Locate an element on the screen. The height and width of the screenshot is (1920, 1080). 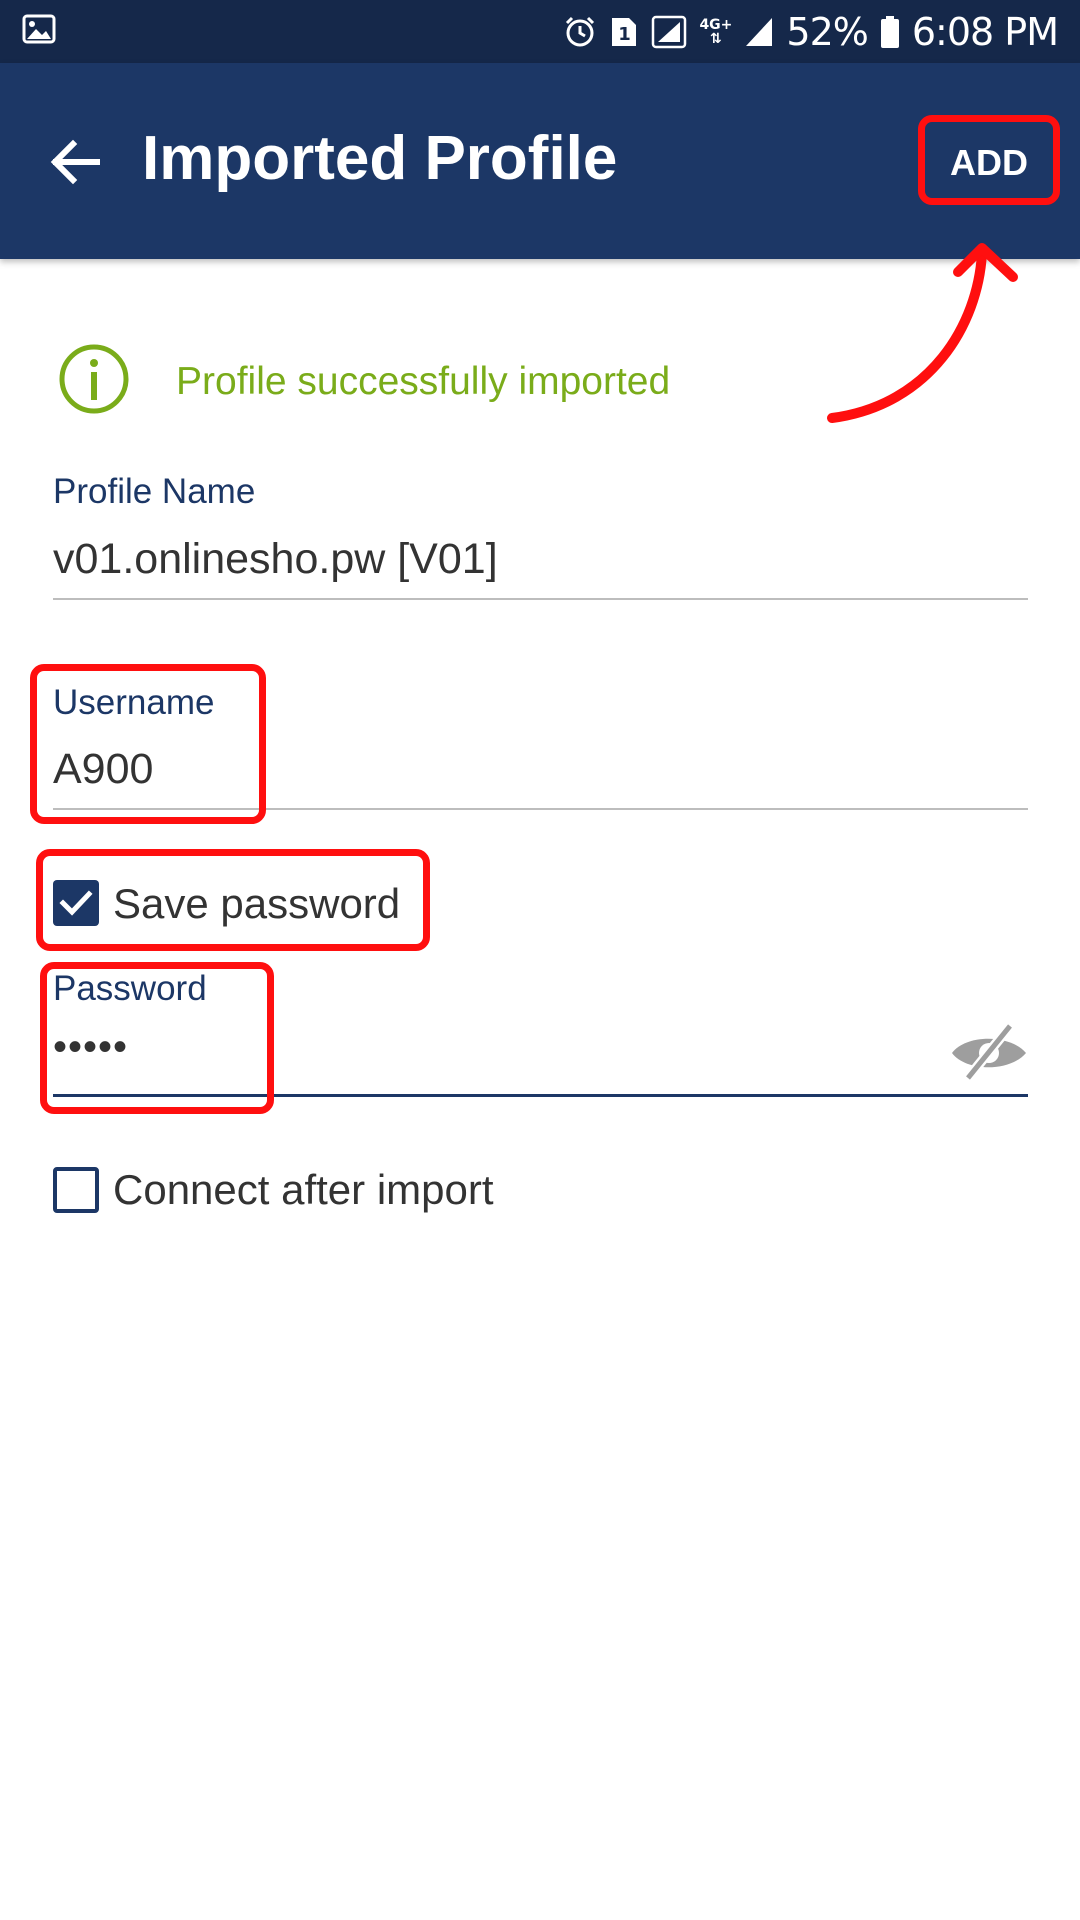
sim-slot-number: 1 is located at coordinates (625, 34).